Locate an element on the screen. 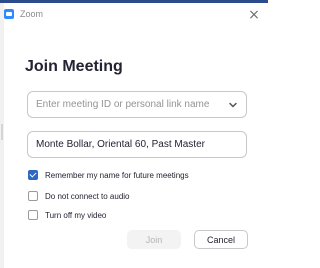  remember-name-option: Remember my name for future meetings is located at coordinates (108, 175).